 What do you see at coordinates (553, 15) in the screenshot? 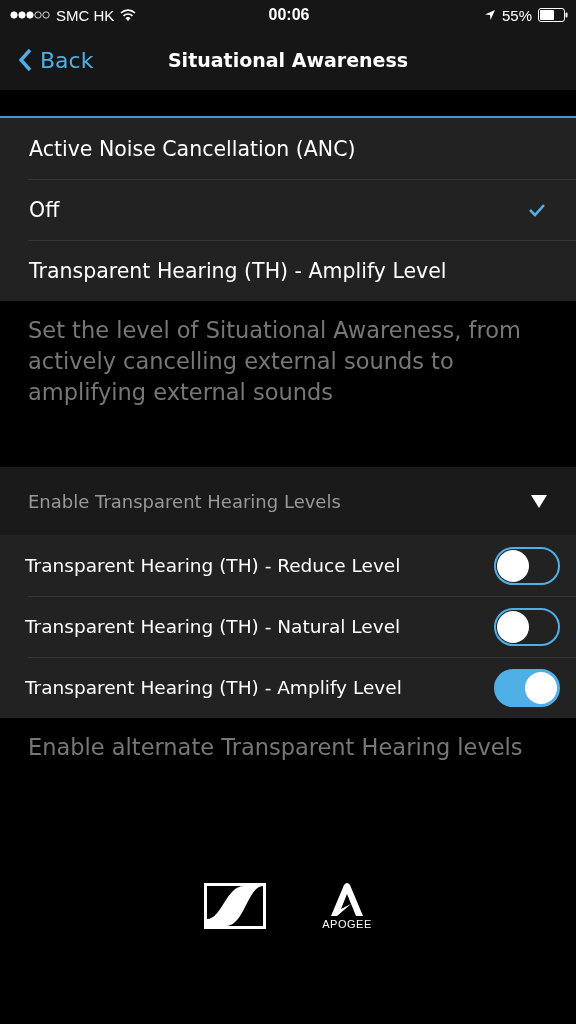
I see `battery-icon` at bounding box center [553, 15].